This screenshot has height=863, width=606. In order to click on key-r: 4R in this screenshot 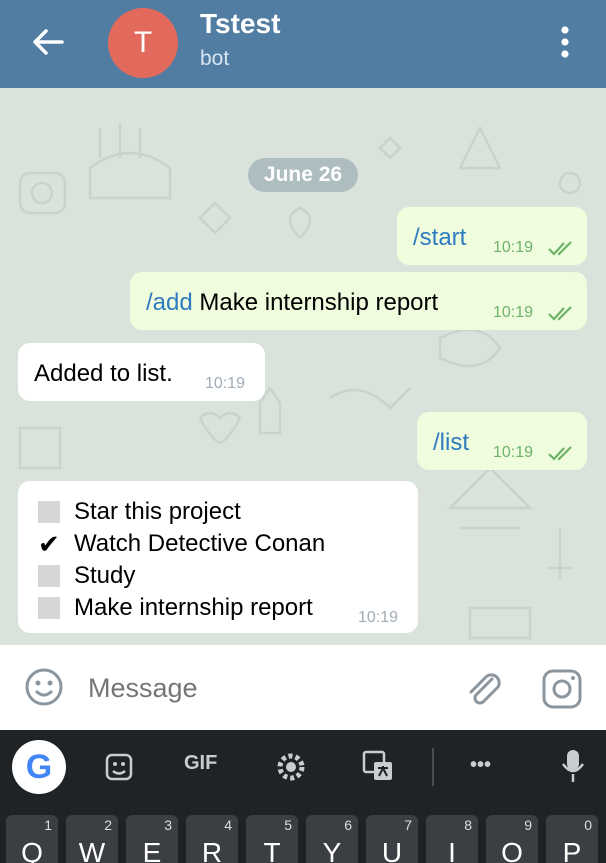, I will do `click(212, 839)`.